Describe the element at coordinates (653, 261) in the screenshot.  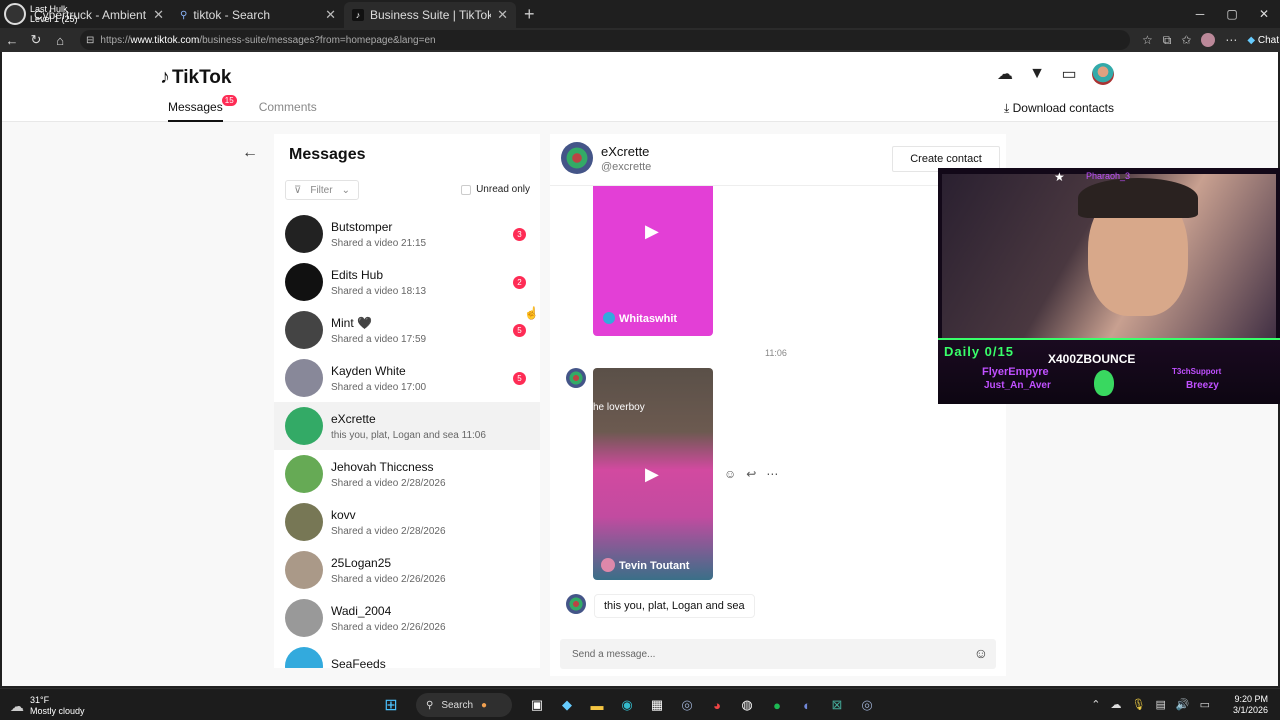
I see `shared-video-card: ▶ Whitaswhit` at that location.